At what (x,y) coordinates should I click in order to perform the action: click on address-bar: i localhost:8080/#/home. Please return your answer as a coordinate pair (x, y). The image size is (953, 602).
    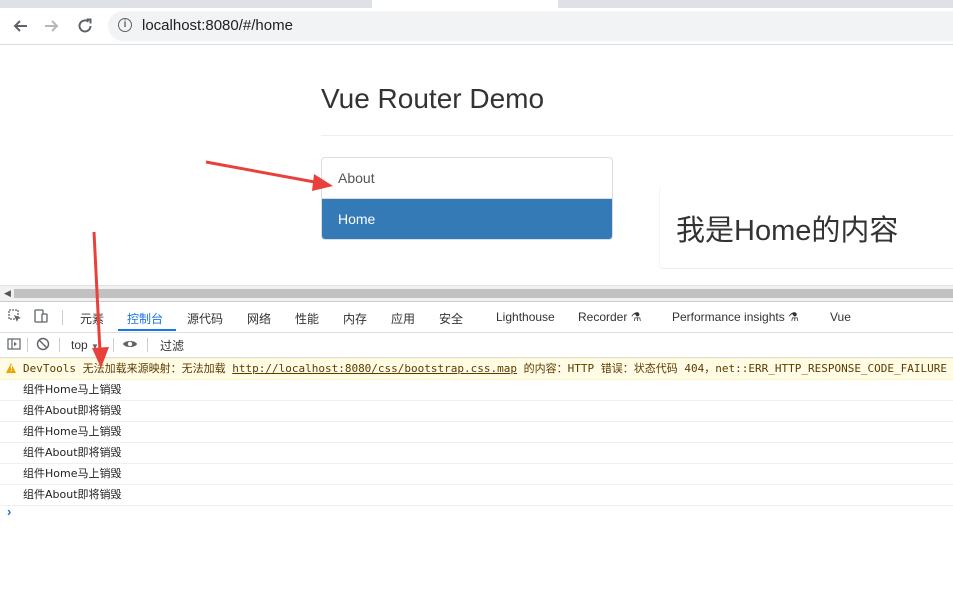
    Looking at the image, I should click on (530, 26).